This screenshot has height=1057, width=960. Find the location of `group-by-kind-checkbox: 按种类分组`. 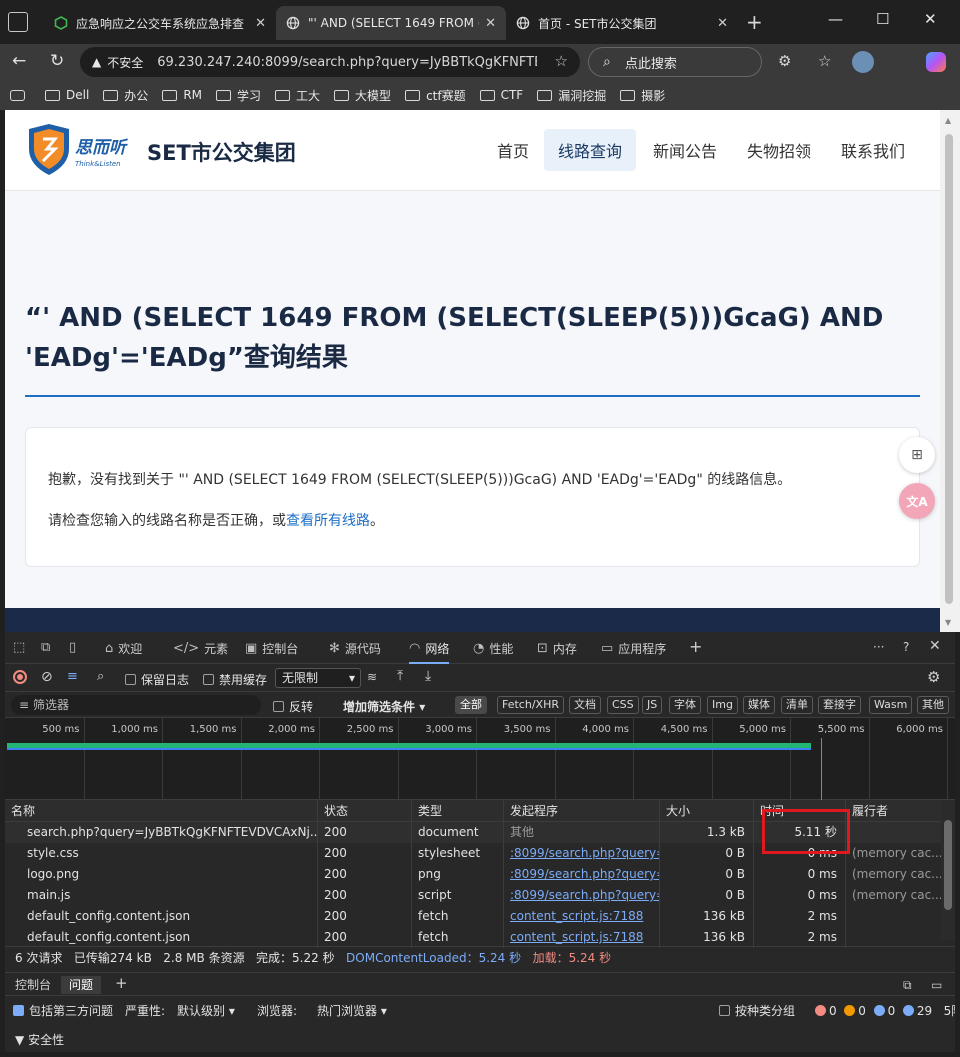

group-by-kind-checkbox: 按种类分组 is located at coordinates (757, 1011).